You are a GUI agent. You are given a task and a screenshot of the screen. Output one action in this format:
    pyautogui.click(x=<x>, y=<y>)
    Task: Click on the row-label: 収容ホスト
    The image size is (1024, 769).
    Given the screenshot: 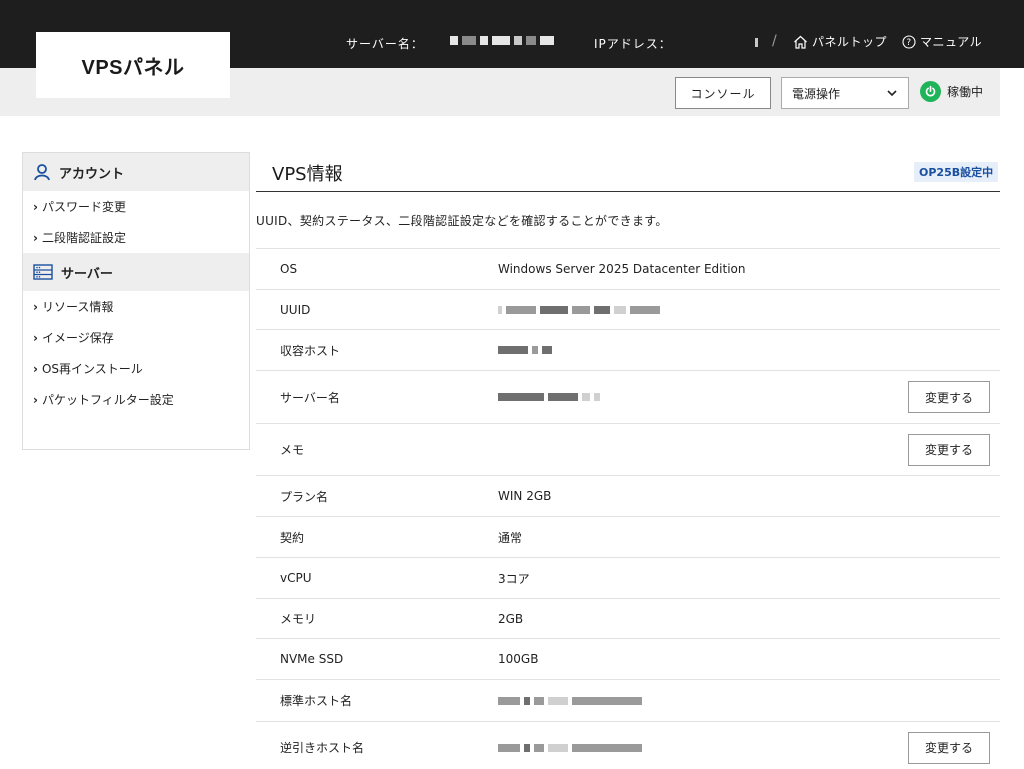 What is the action you would take?
    pyautogui.click(x=310, y=350)
    